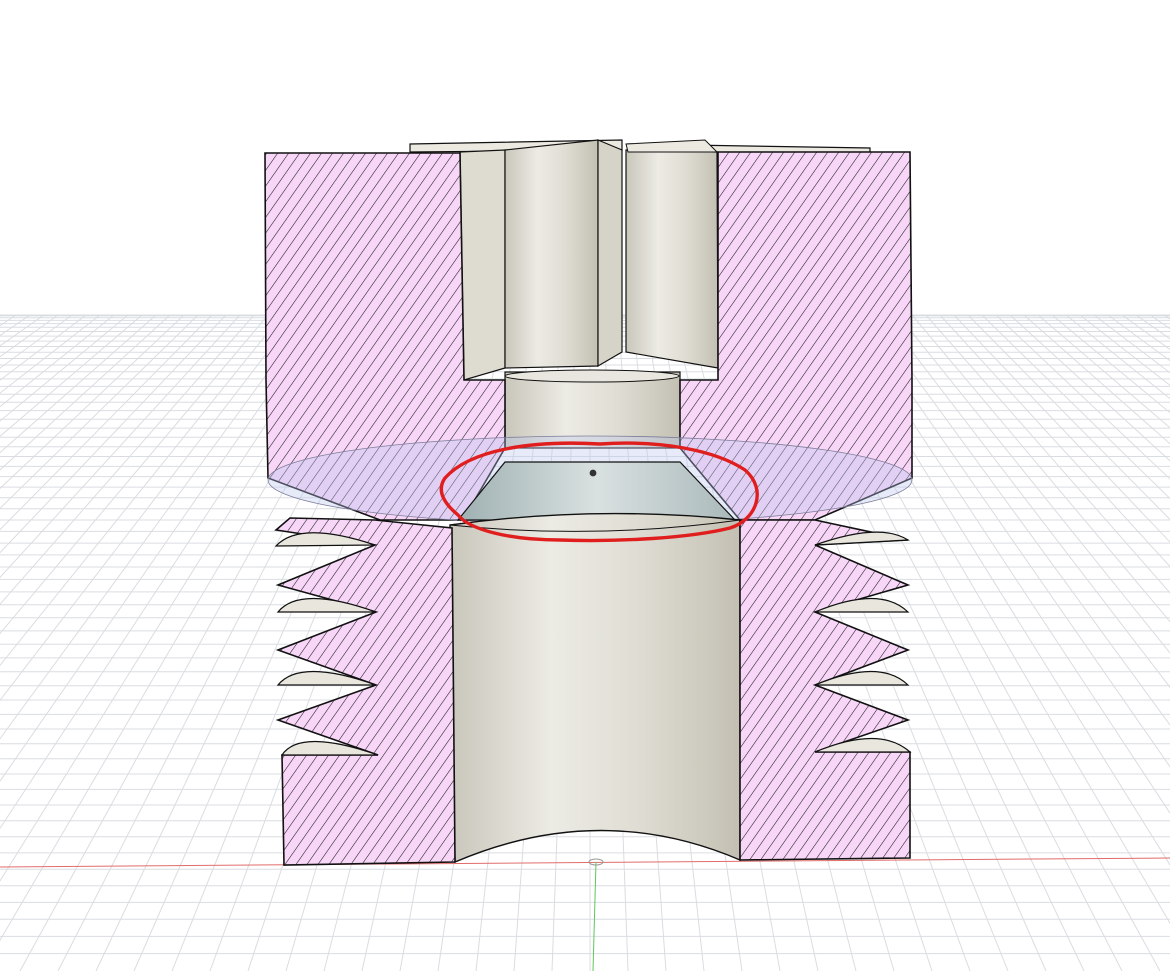  I want to click on center-point, so click(593, 473).